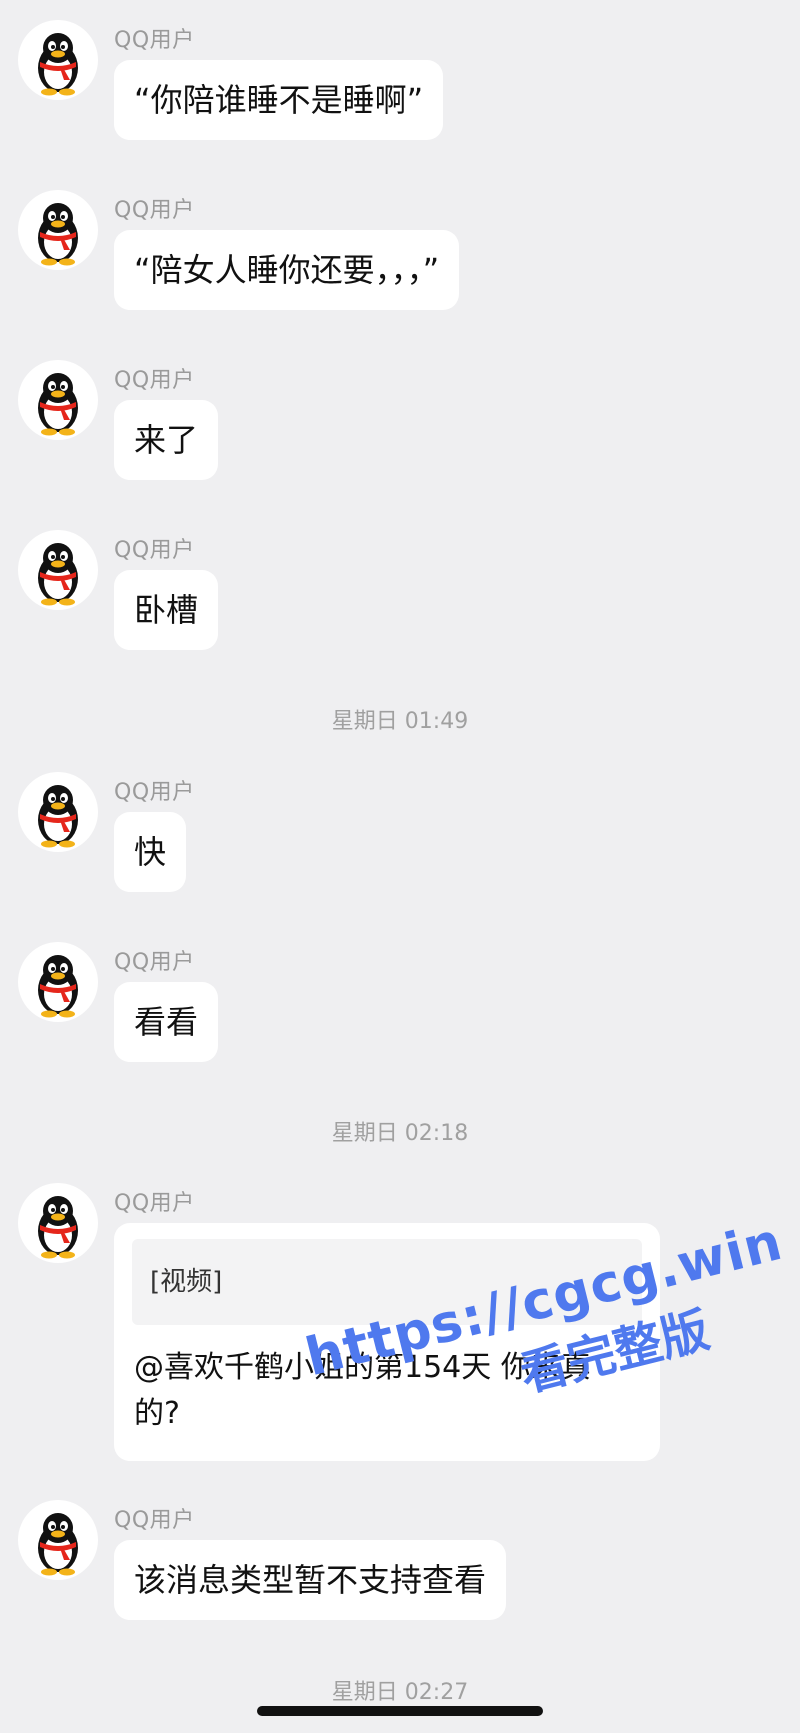 The height and width of the screenshot is (1733, 800). What do you see at coordinates (166, 440) in the screenshot?
I see `message-bubble: 来了` at bounding box center [166, 440].